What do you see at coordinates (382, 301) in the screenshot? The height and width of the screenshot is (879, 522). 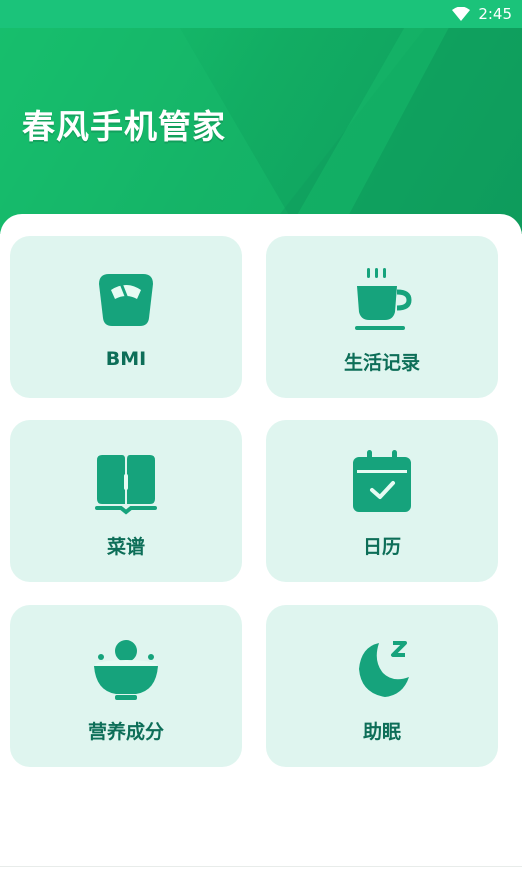 I see `coffee-cup-icon` at bounding box center [382, 301].